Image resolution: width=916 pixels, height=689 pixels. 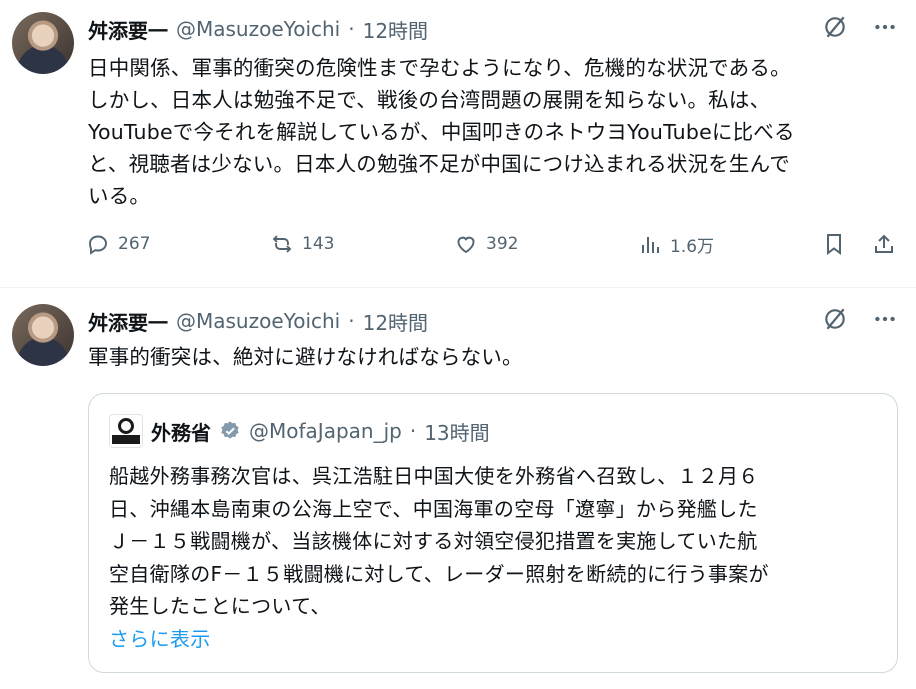 What do you see at coordinates (441, 132) in the screenshot?
I see `tweet-text-line: YouTubeで今それを解説しているが、中国叩きのネトウヨYouTubeに比べる` at bounding box center [441, 132].